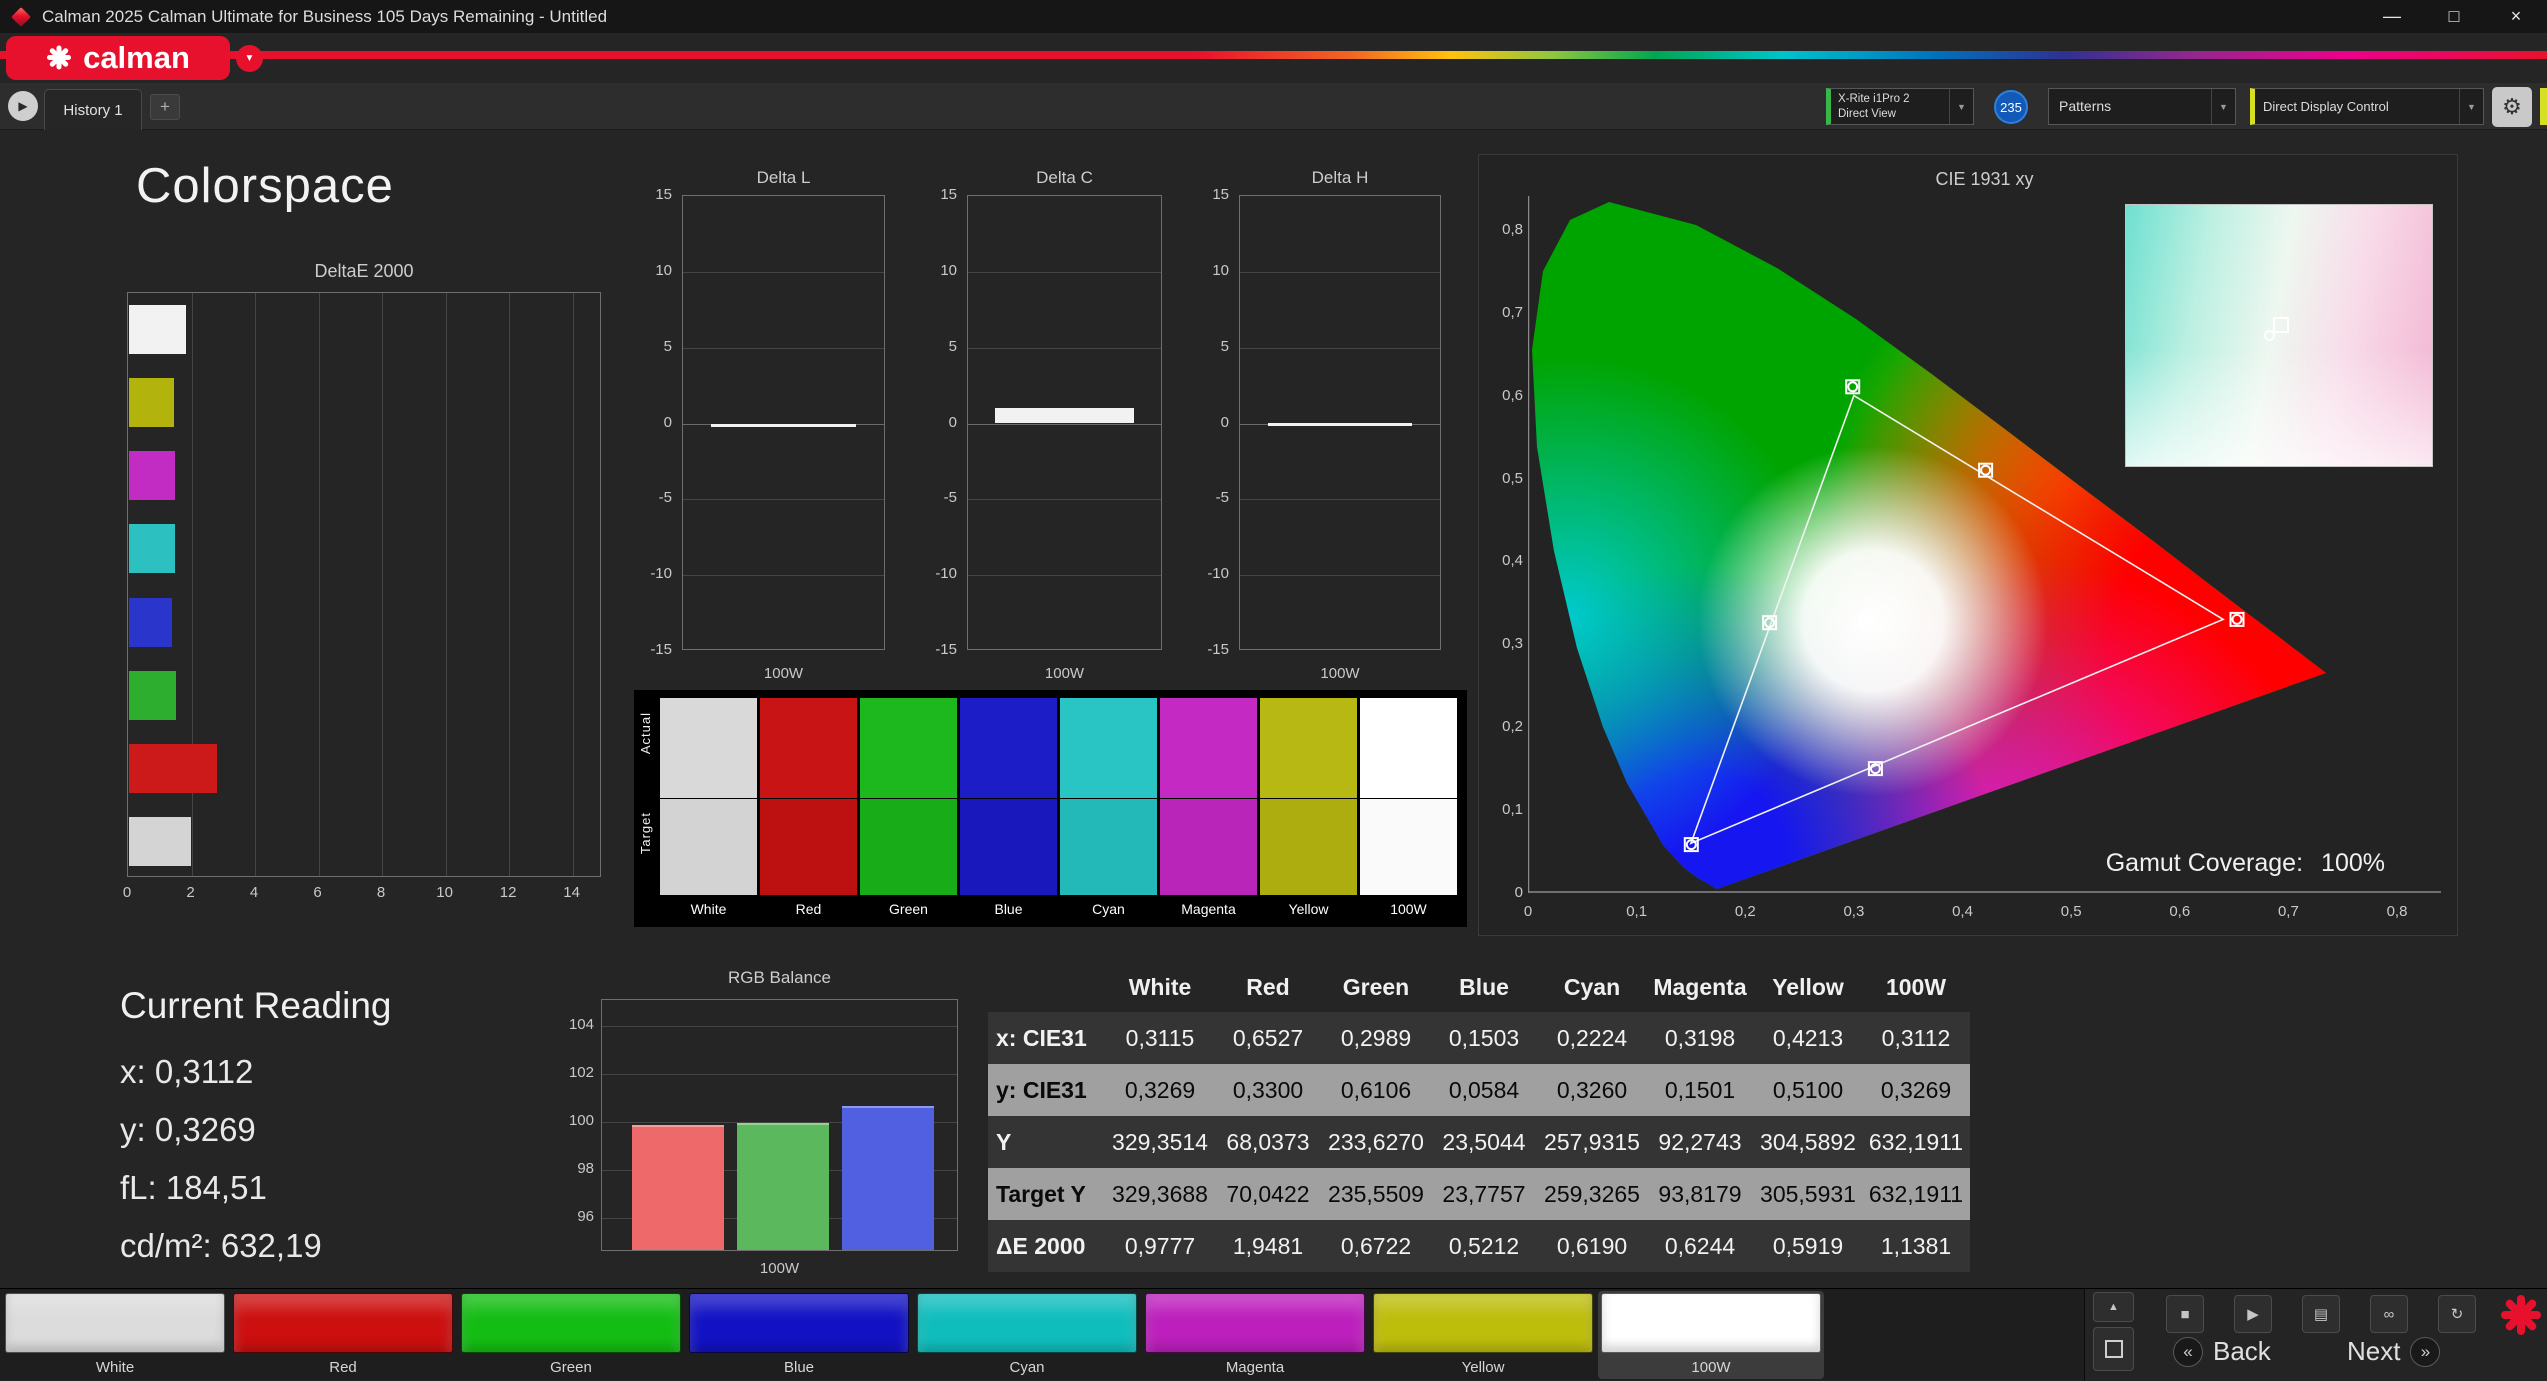 The image size is (2547, 1381). Describe the element at coordinates (1711, 1323) in the screenshot. I see `pattern-swatch-100w` at that location.